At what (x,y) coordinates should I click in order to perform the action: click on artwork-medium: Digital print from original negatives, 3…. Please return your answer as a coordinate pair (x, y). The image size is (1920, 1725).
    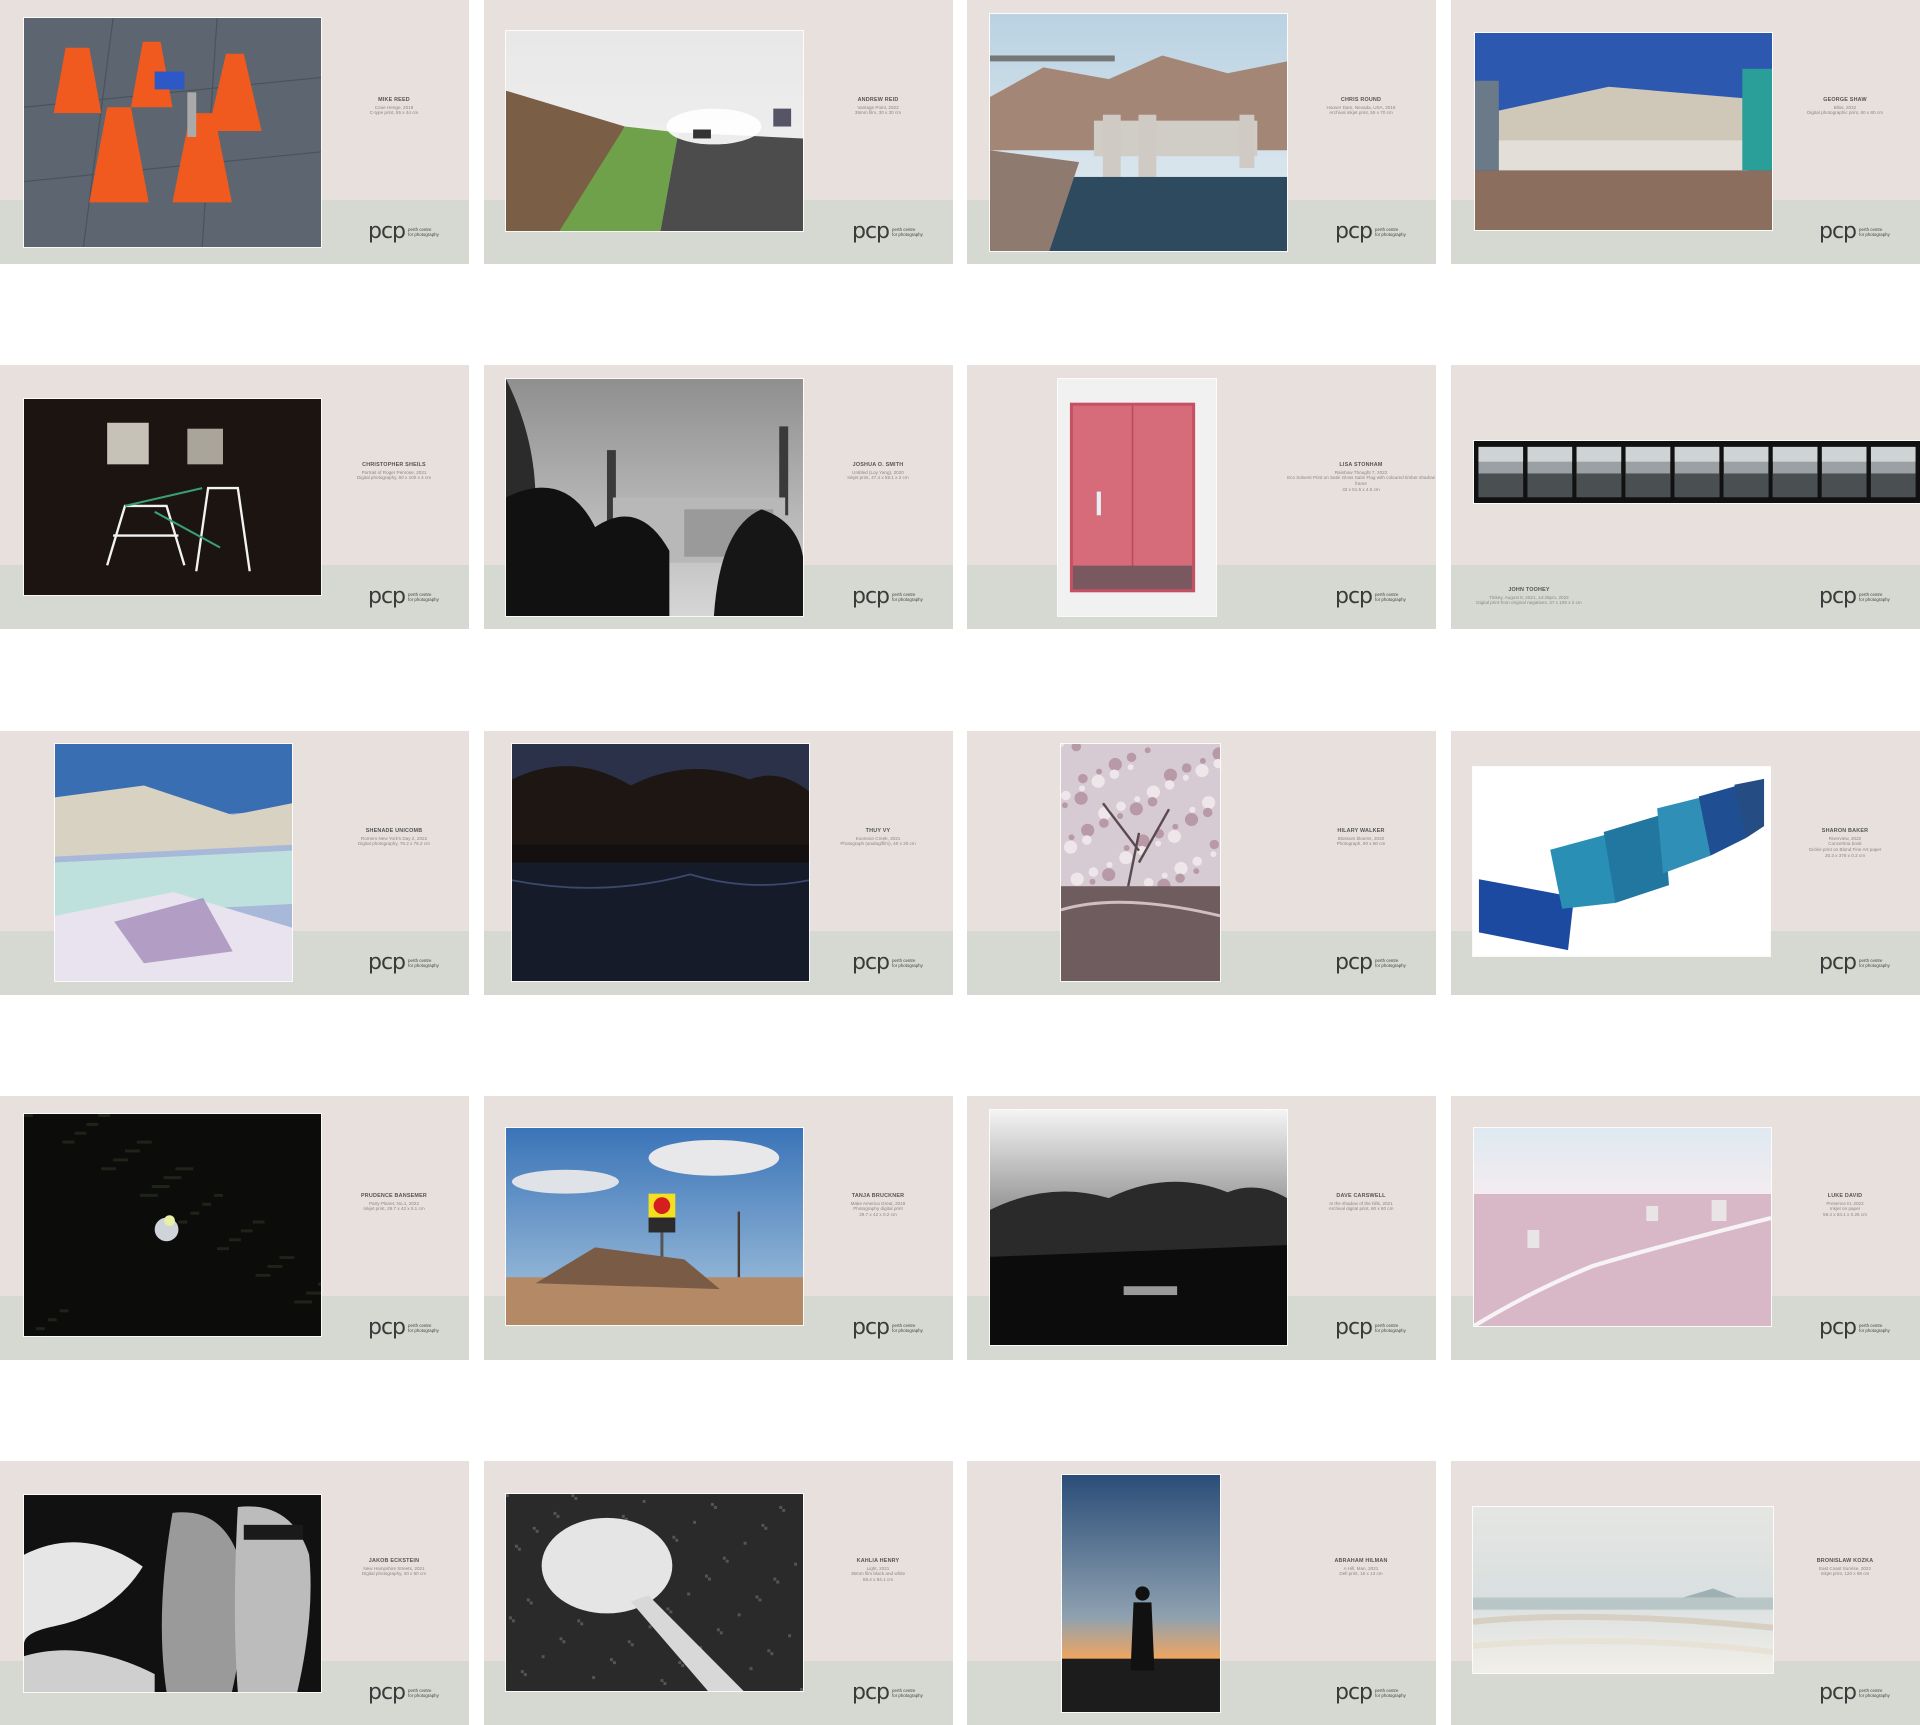
    Looking at the image, I should click on (1529, 603).